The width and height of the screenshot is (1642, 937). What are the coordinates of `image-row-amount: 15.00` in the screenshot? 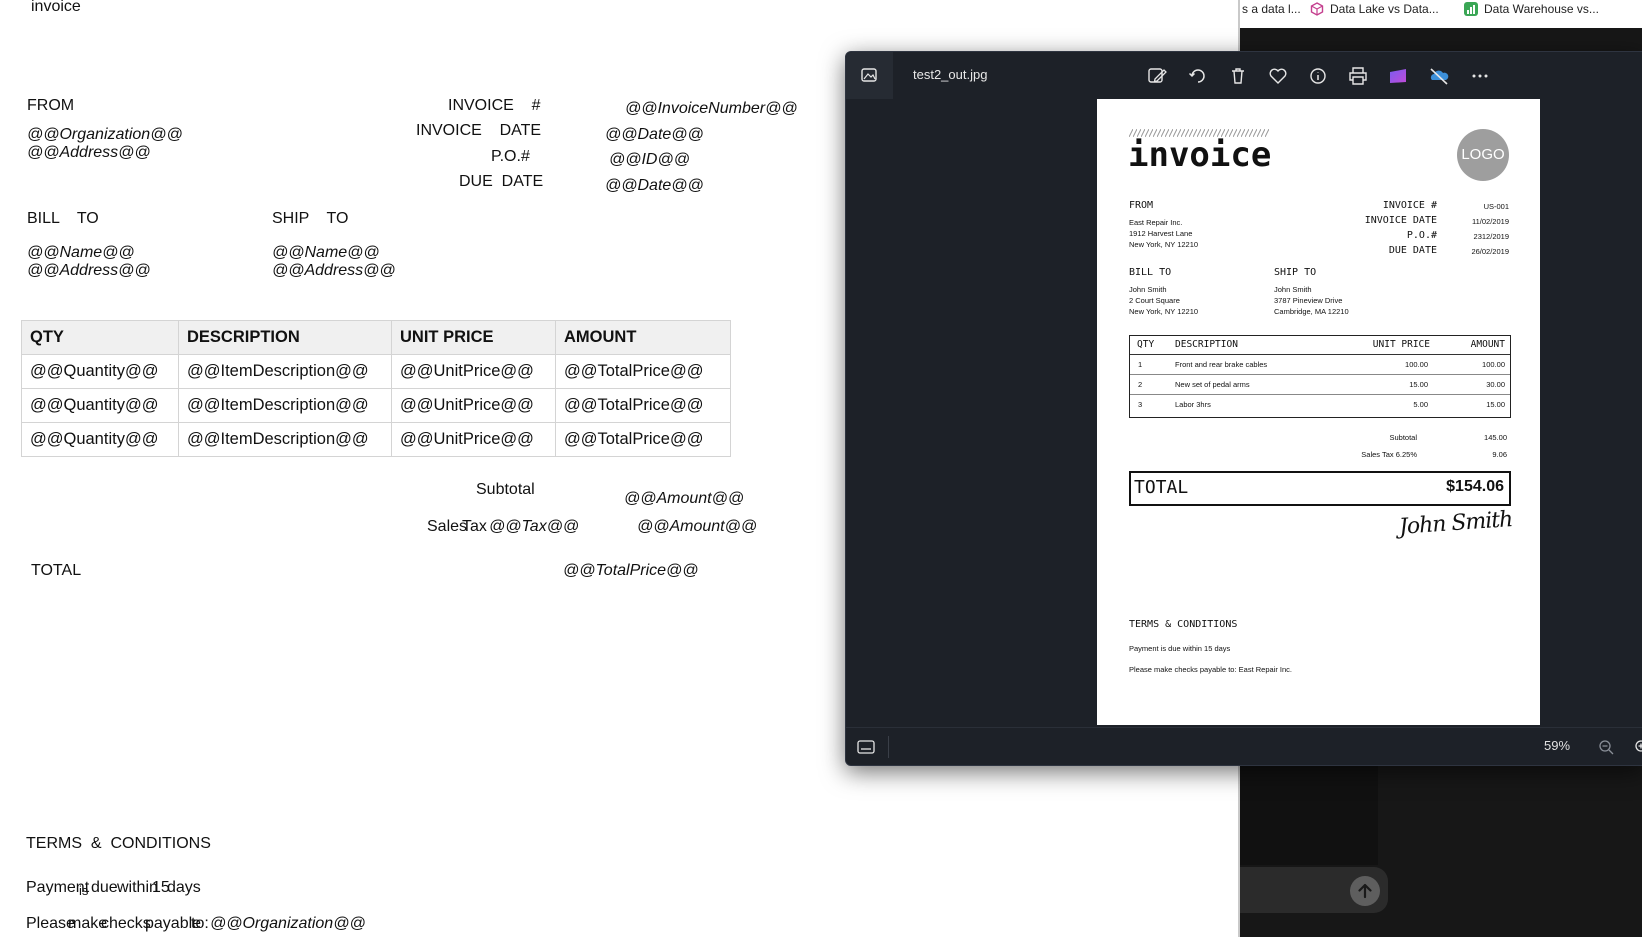 It's located at (1495, 404).